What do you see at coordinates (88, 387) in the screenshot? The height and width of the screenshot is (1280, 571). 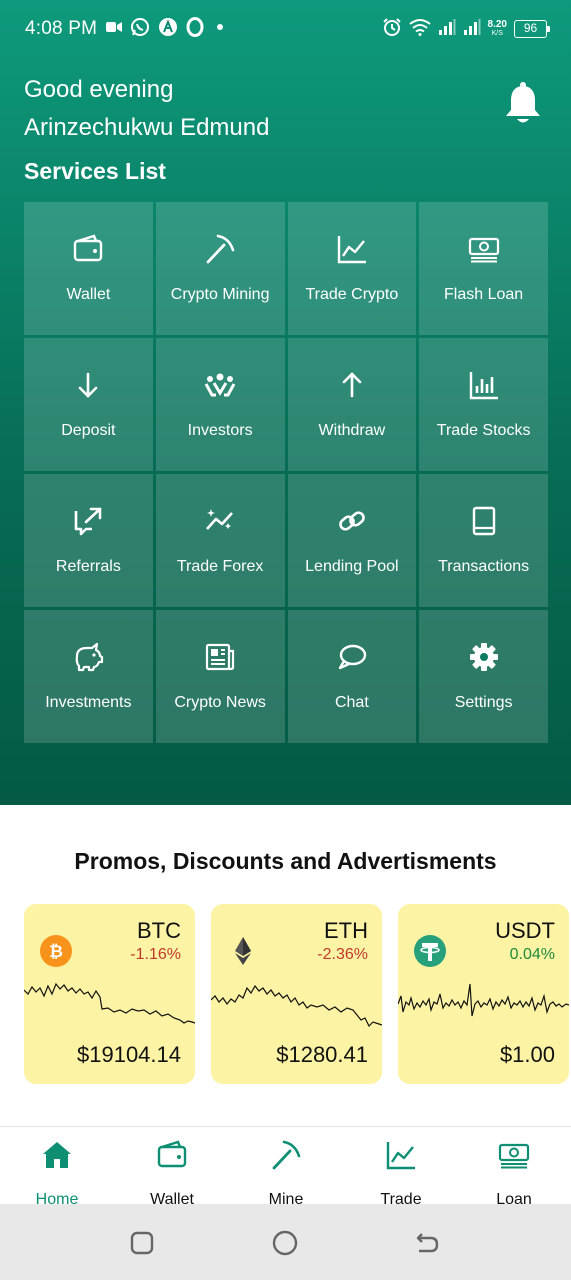 I see `arrow-down-icon` at bounding box center [88, 387].